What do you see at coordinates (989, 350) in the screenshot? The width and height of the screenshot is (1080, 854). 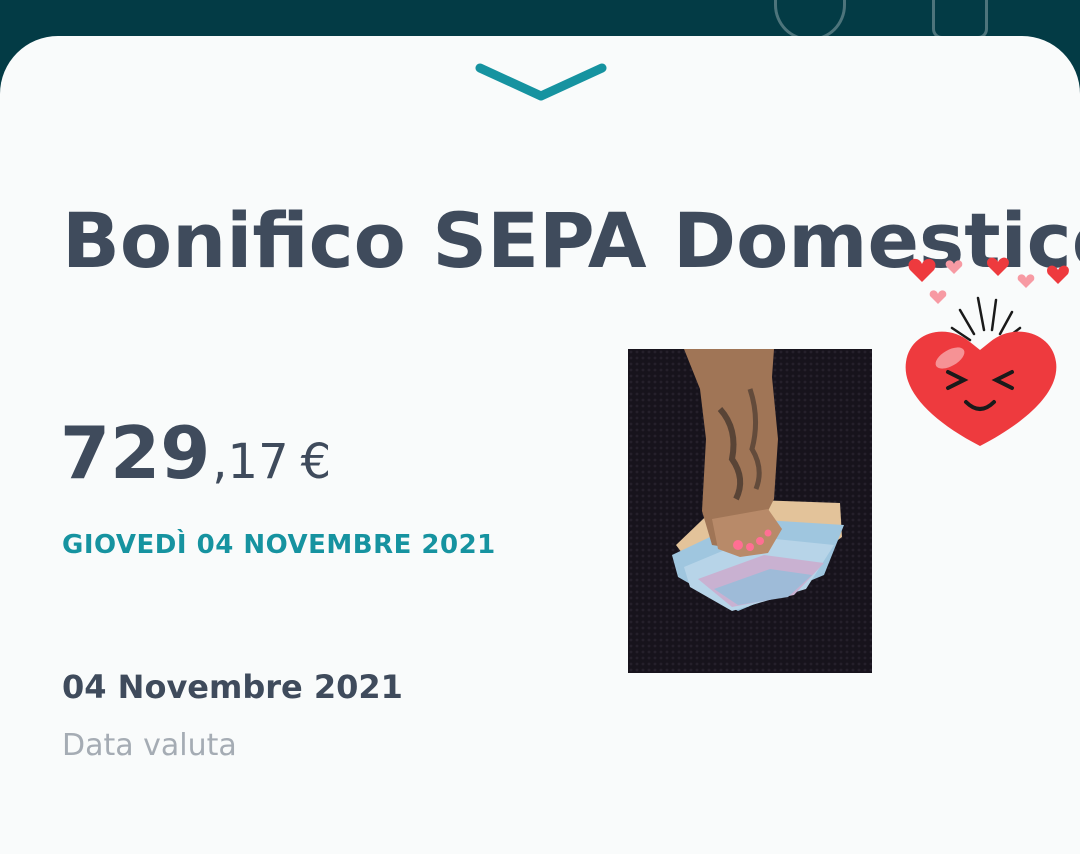 I see `heart-face-sticker` at bounding box center [989, 350].